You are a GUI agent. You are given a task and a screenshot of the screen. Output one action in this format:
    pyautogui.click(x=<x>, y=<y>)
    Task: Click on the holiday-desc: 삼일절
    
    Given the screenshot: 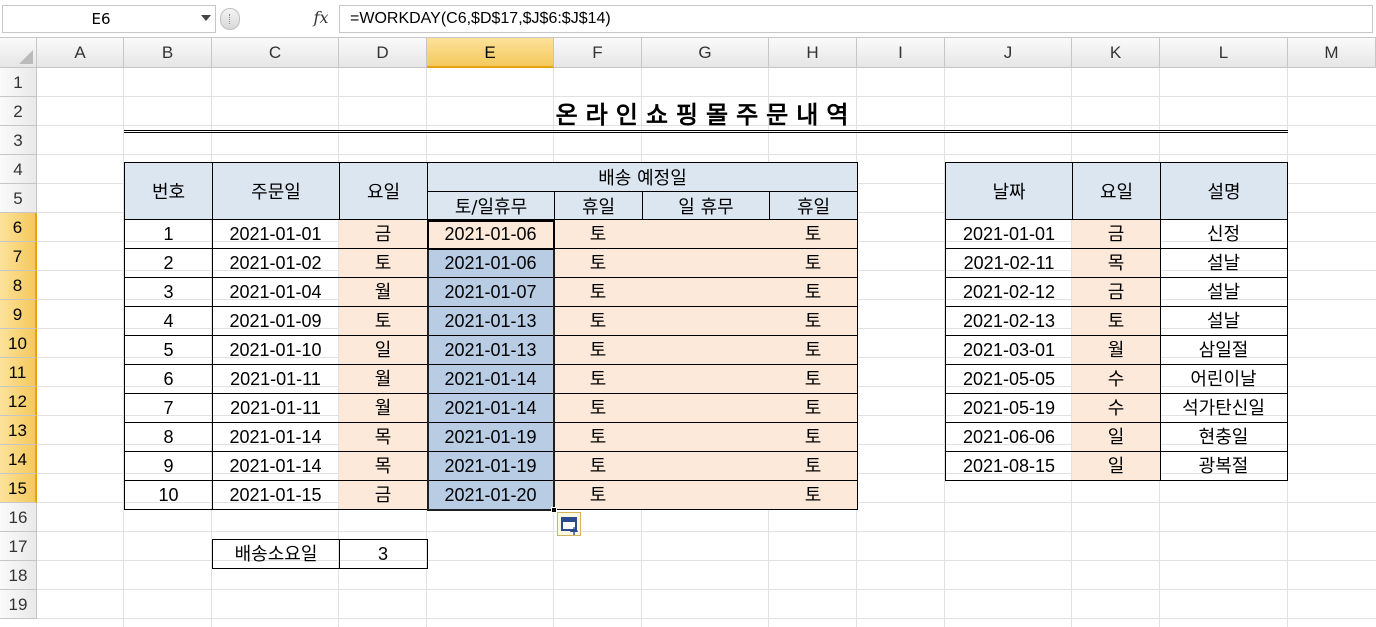 What is the action you would take?
    pyautogui.click(x=1224, y=350)
    